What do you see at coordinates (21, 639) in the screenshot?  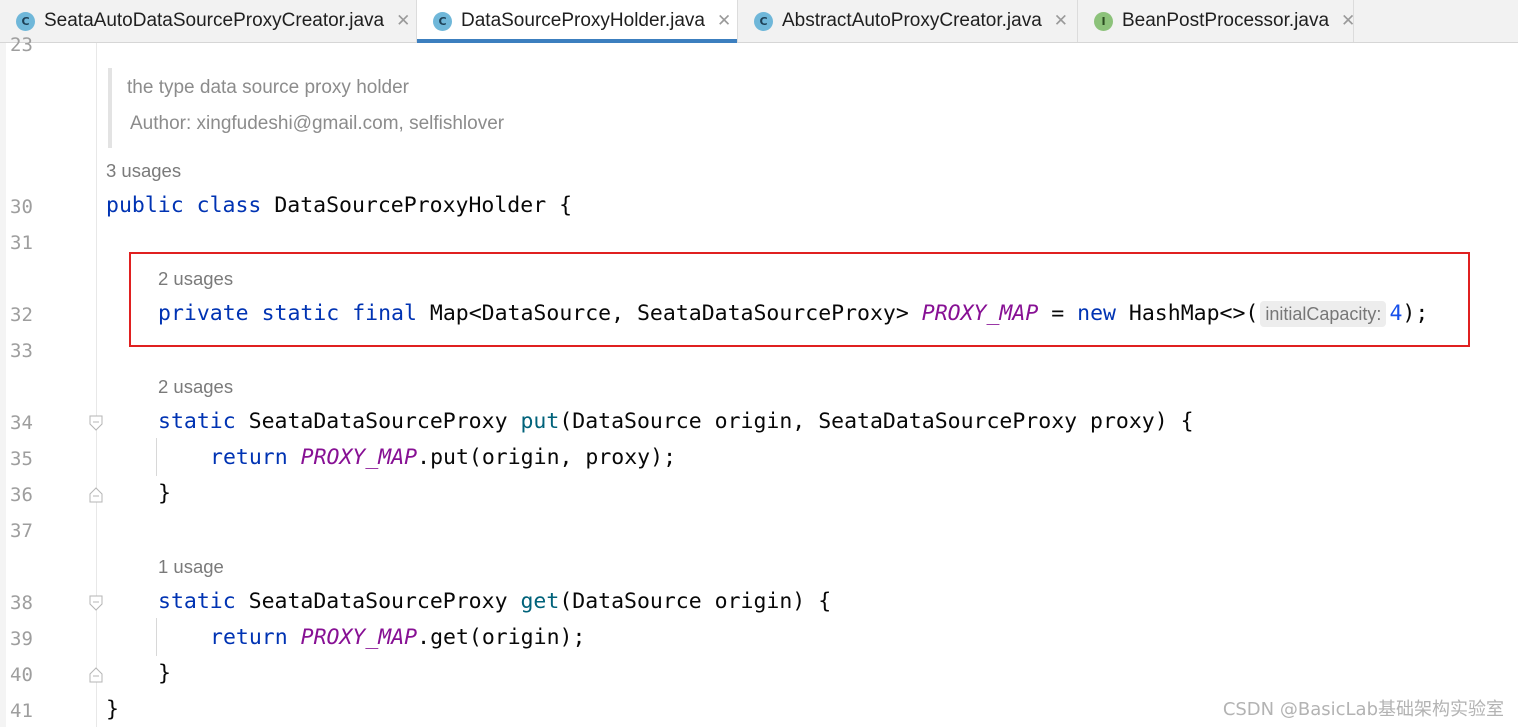 I see `line-number: 39` at bounding box center [21, 639].